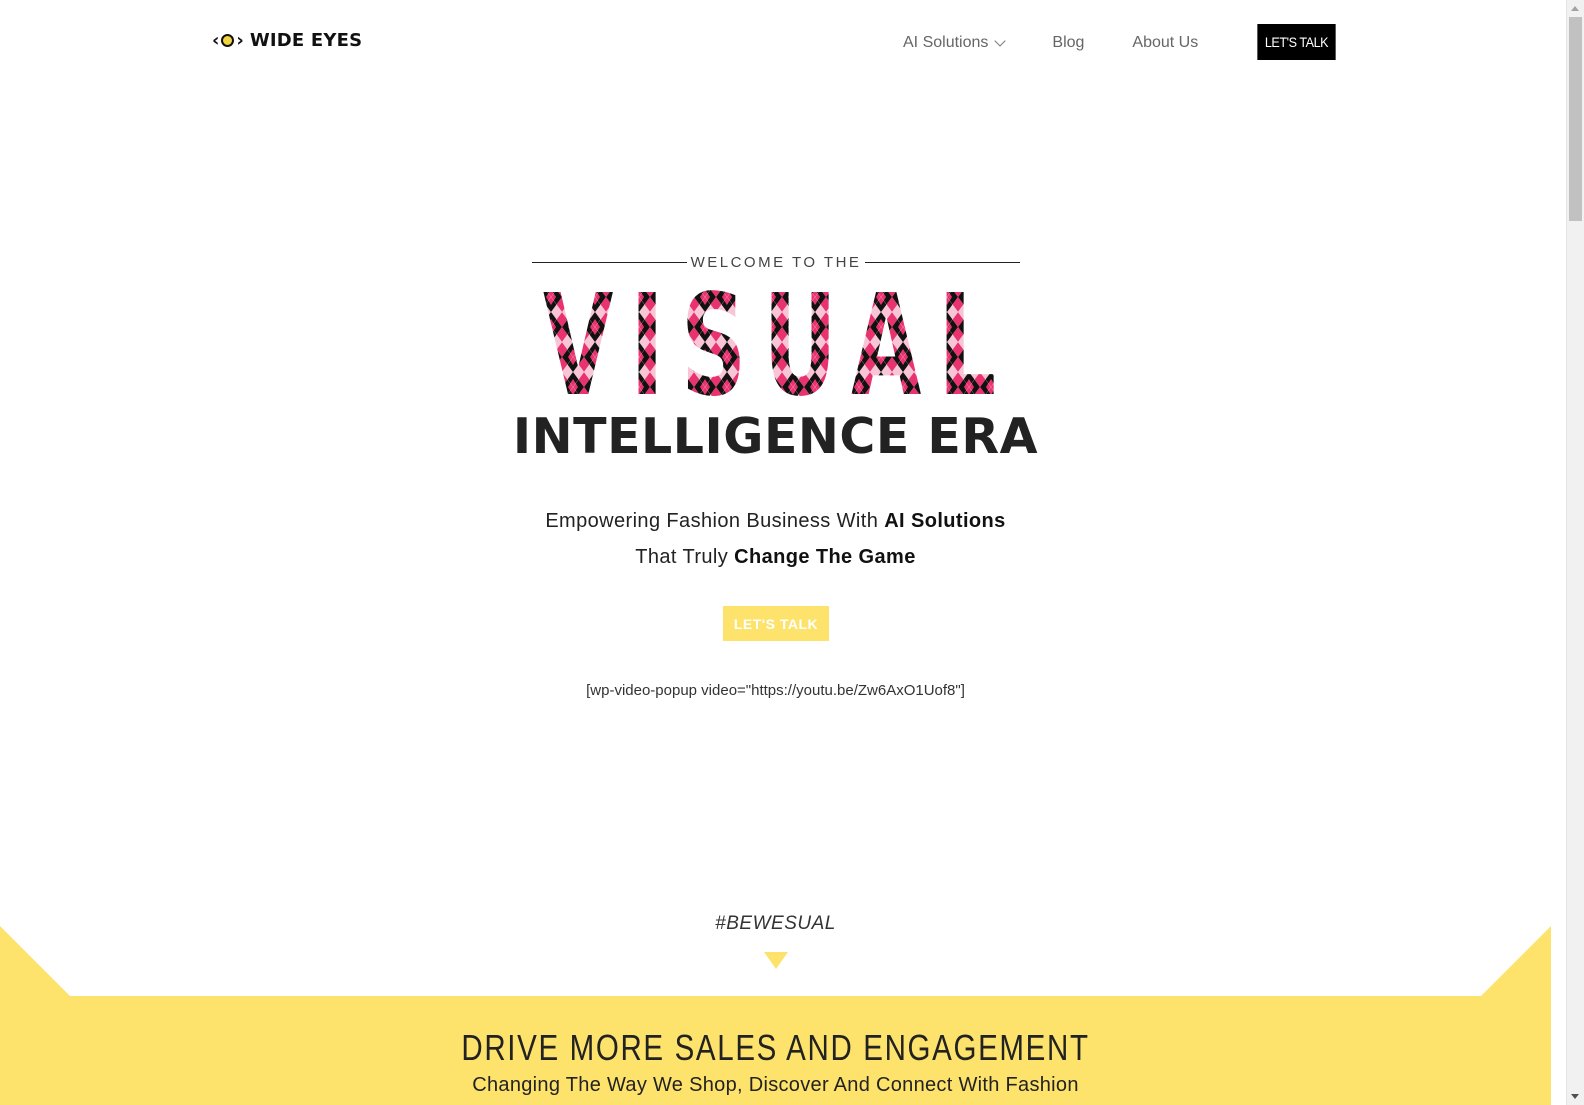  I want to click on nav-blog-label: Blog, so click(1068, 42).